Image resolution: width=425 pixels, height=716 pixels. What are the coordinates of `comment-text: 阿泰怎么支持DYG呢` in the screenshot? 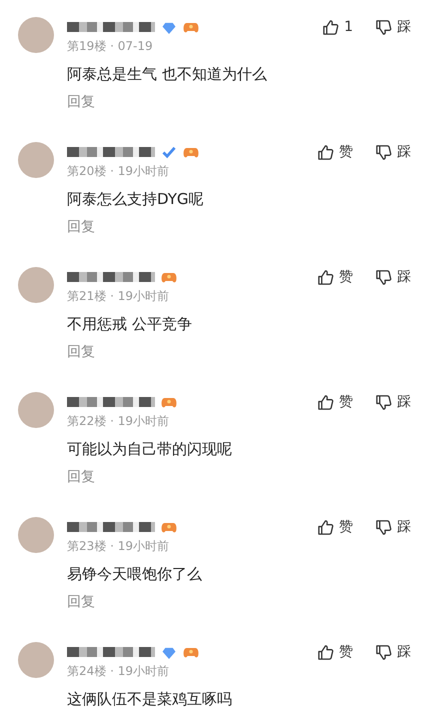 It's located at (135, 199).